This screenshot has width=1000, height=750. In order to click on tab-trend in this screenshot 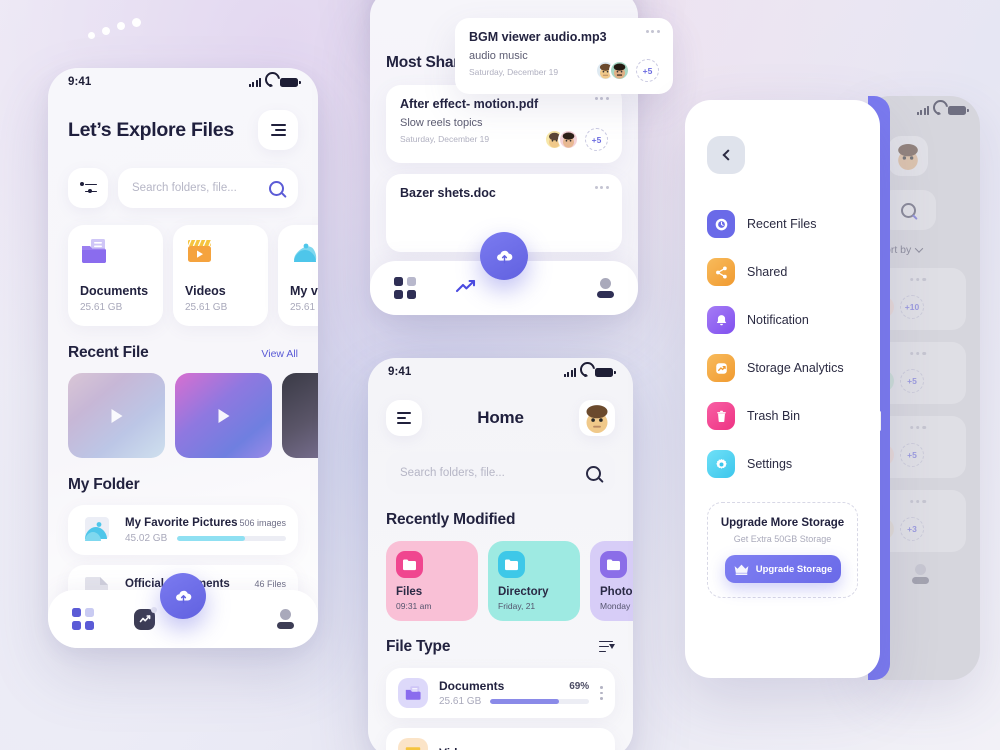, I will do `click(466, 288)`.